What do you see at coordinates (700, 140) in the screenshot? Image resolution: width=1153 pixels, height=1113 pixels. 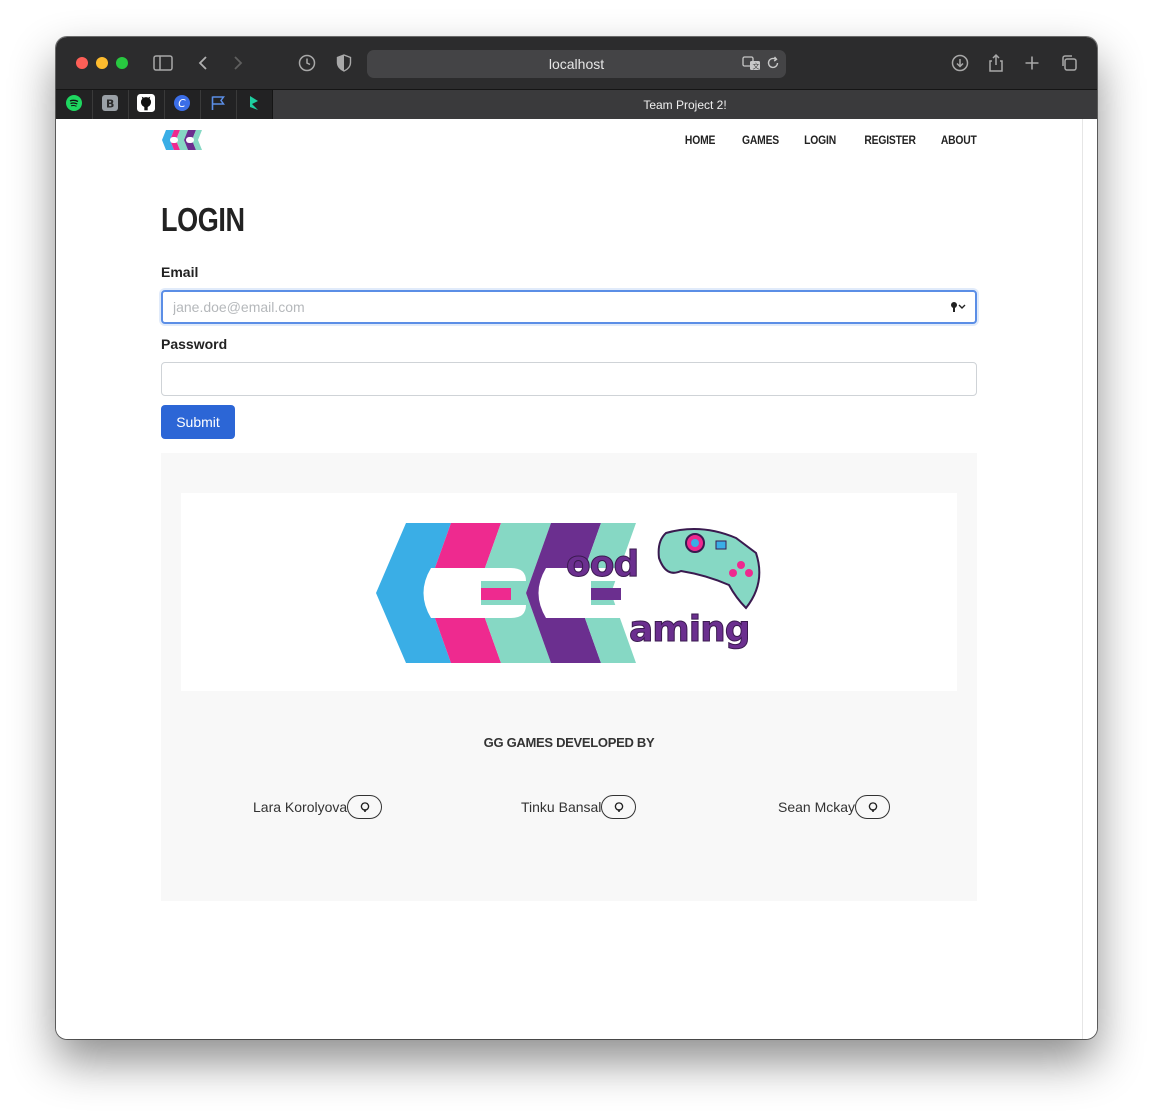 I see `nav-home: Home` at bounding box center [700, 140].